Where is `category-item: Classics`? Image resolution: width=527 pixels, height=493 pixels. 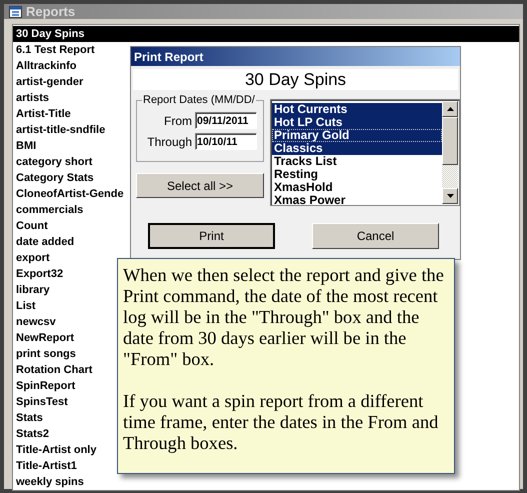
category-item: Classics is located at coordinates (357, 148).